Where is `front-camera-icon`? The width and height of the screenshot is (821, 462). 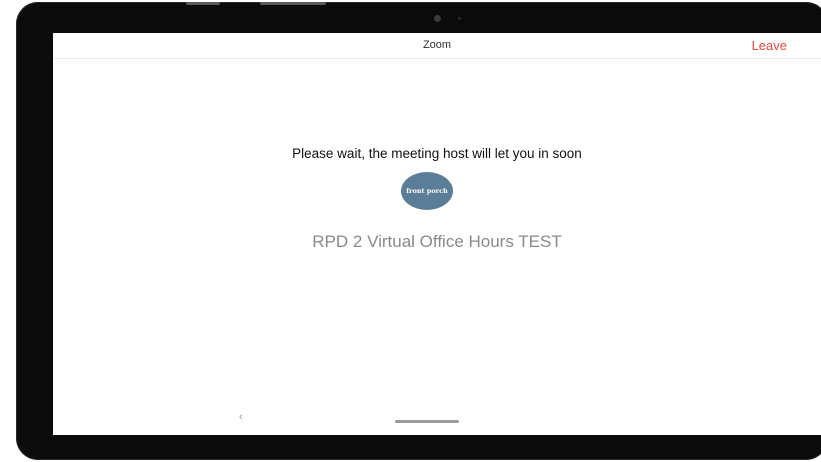 front-camera-icon is located at coordinates (437, 18).